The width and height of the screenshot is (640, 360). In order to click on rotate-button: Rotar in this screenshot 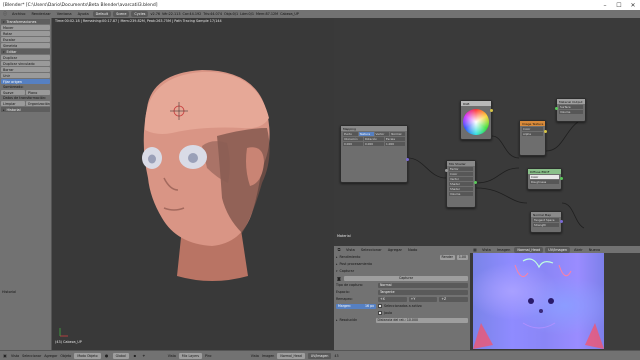, I will do `click(25, 33)`.